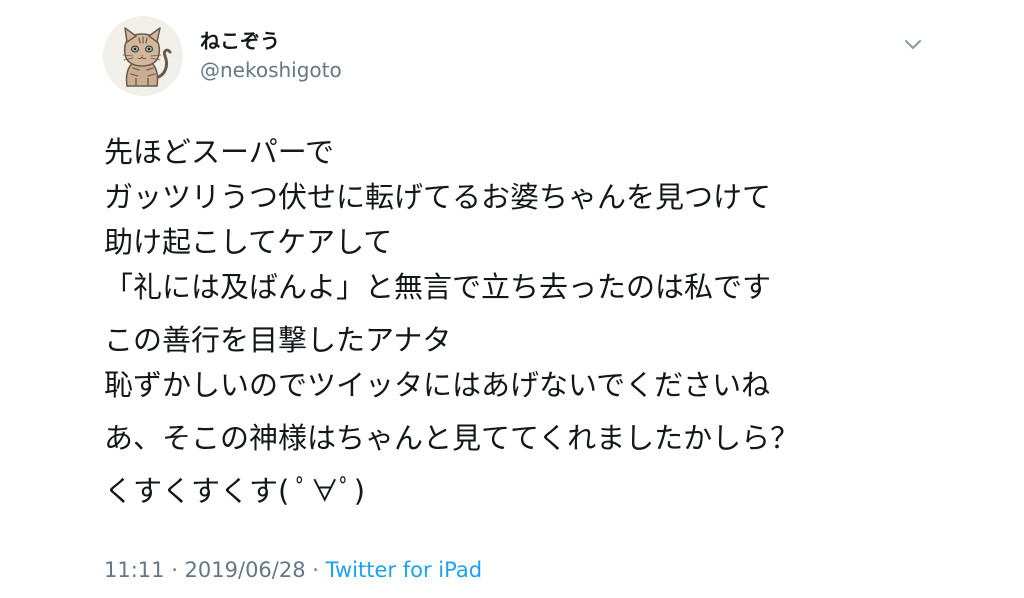 This screenshot has height=598, width=1024. I want to click on tweet-line: くすくすくす( ﾟ∀ﾟ), so click(235, 491).